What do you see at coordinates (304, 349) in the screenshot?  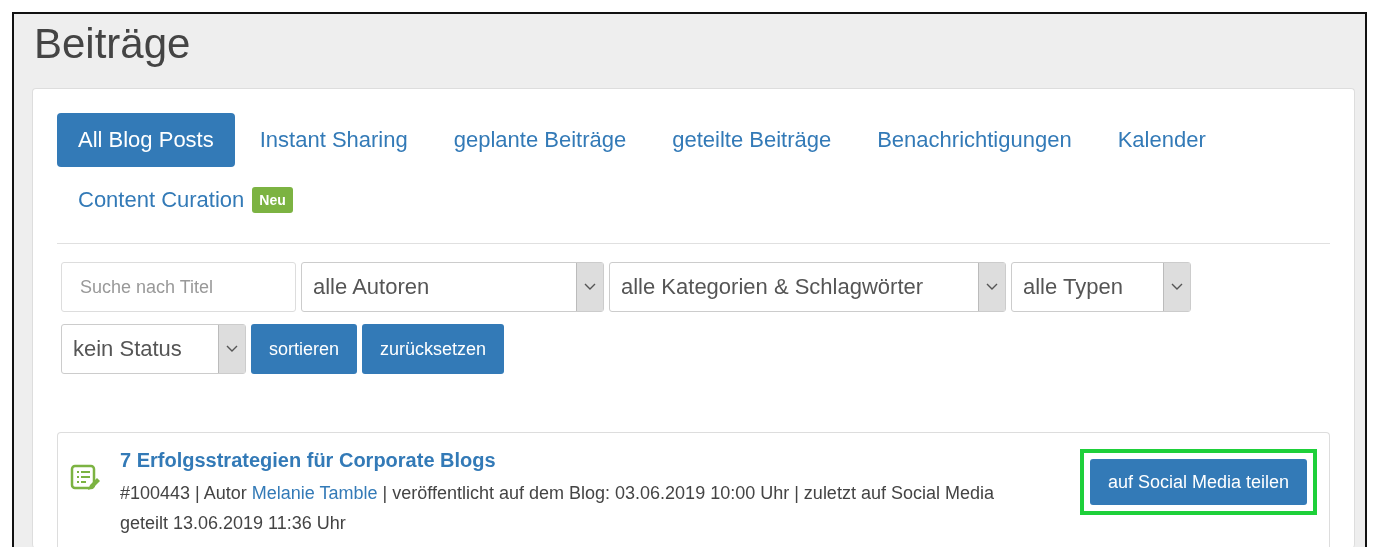 I see `filter-button: sortieren` at bounding box center [304, 349].